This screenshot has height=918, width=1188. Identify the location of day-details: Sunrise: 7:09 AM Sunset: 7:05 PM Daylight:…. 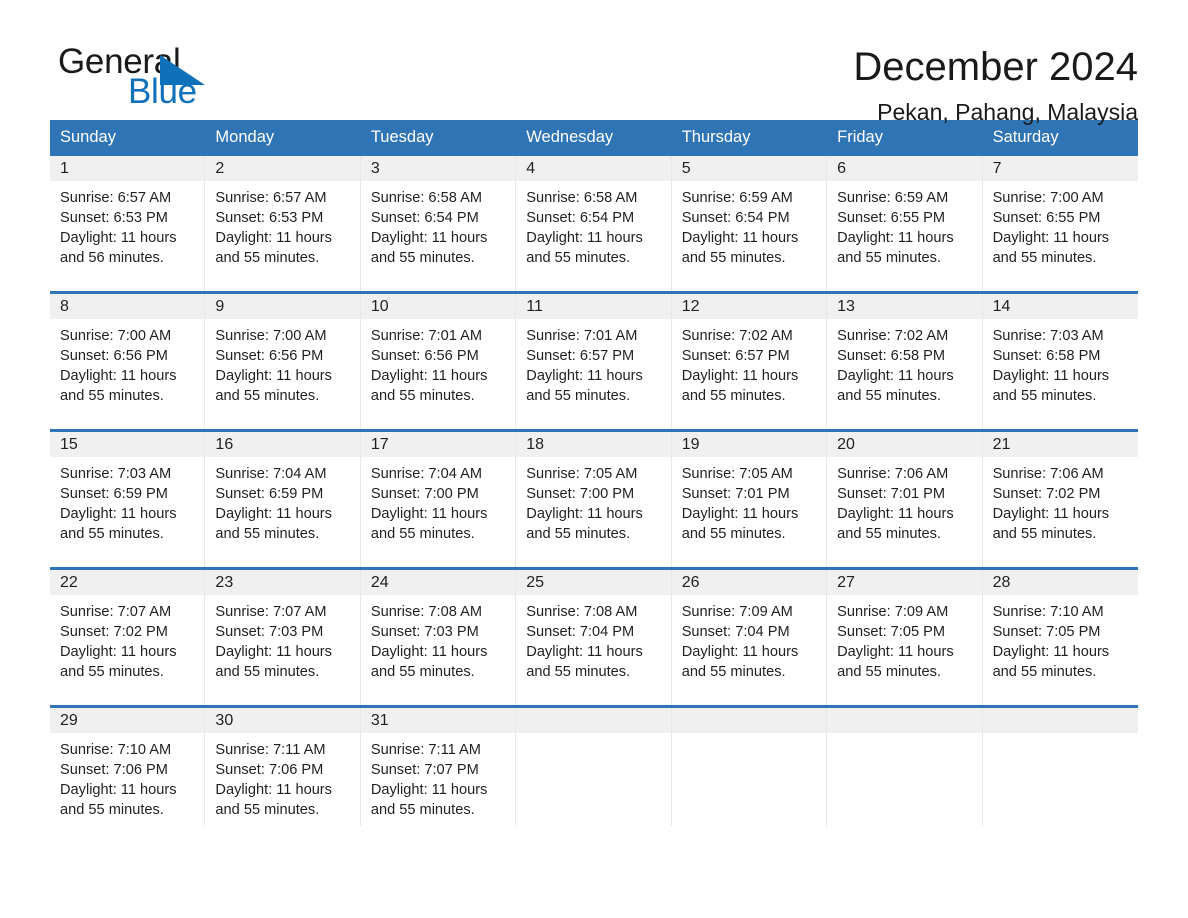
(904, 638).